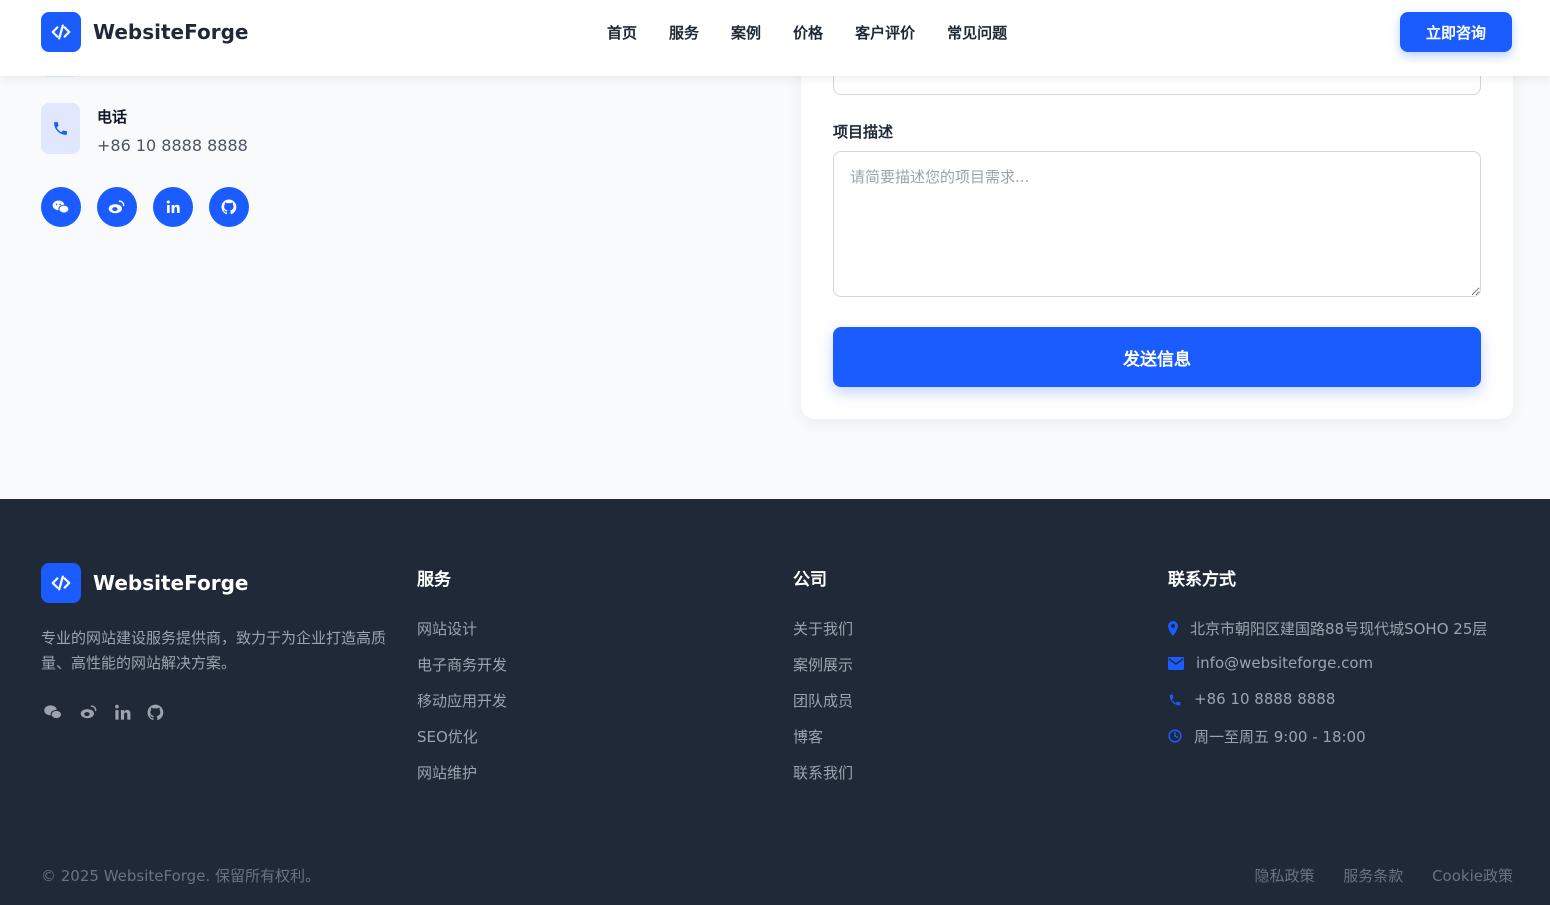 The height and width of the screenshot is (905, 1550). I want to click on nav-cases: 案例, so click(746, 32).